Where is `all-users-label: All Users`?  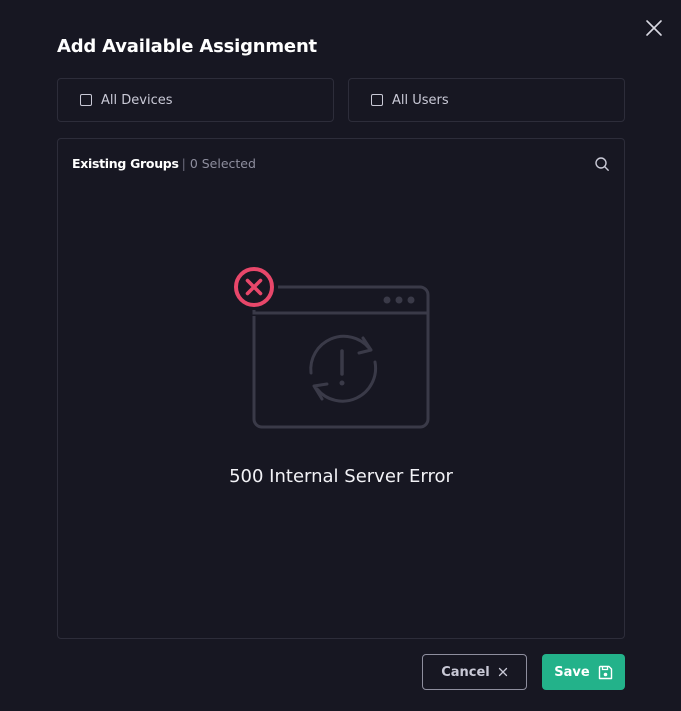
all-users-label: All Users is located at coordinates (420, 100).